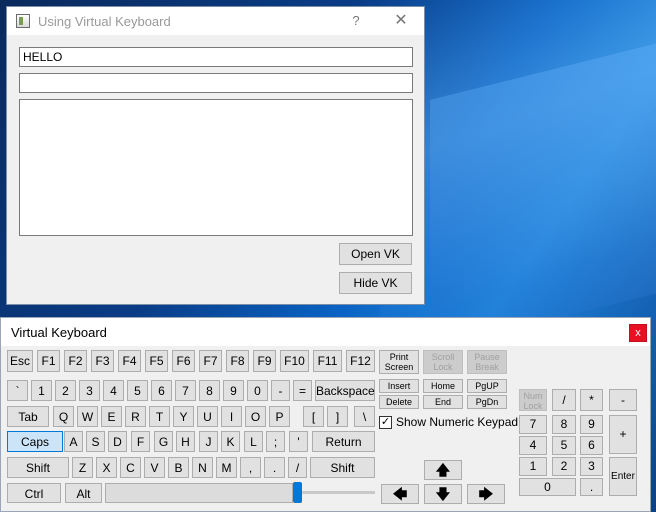 The height and width of the screenshot is (512, 656). Describe the element at coordinates (117, 441) in the screenshot. I see `key-d: D` at that location.